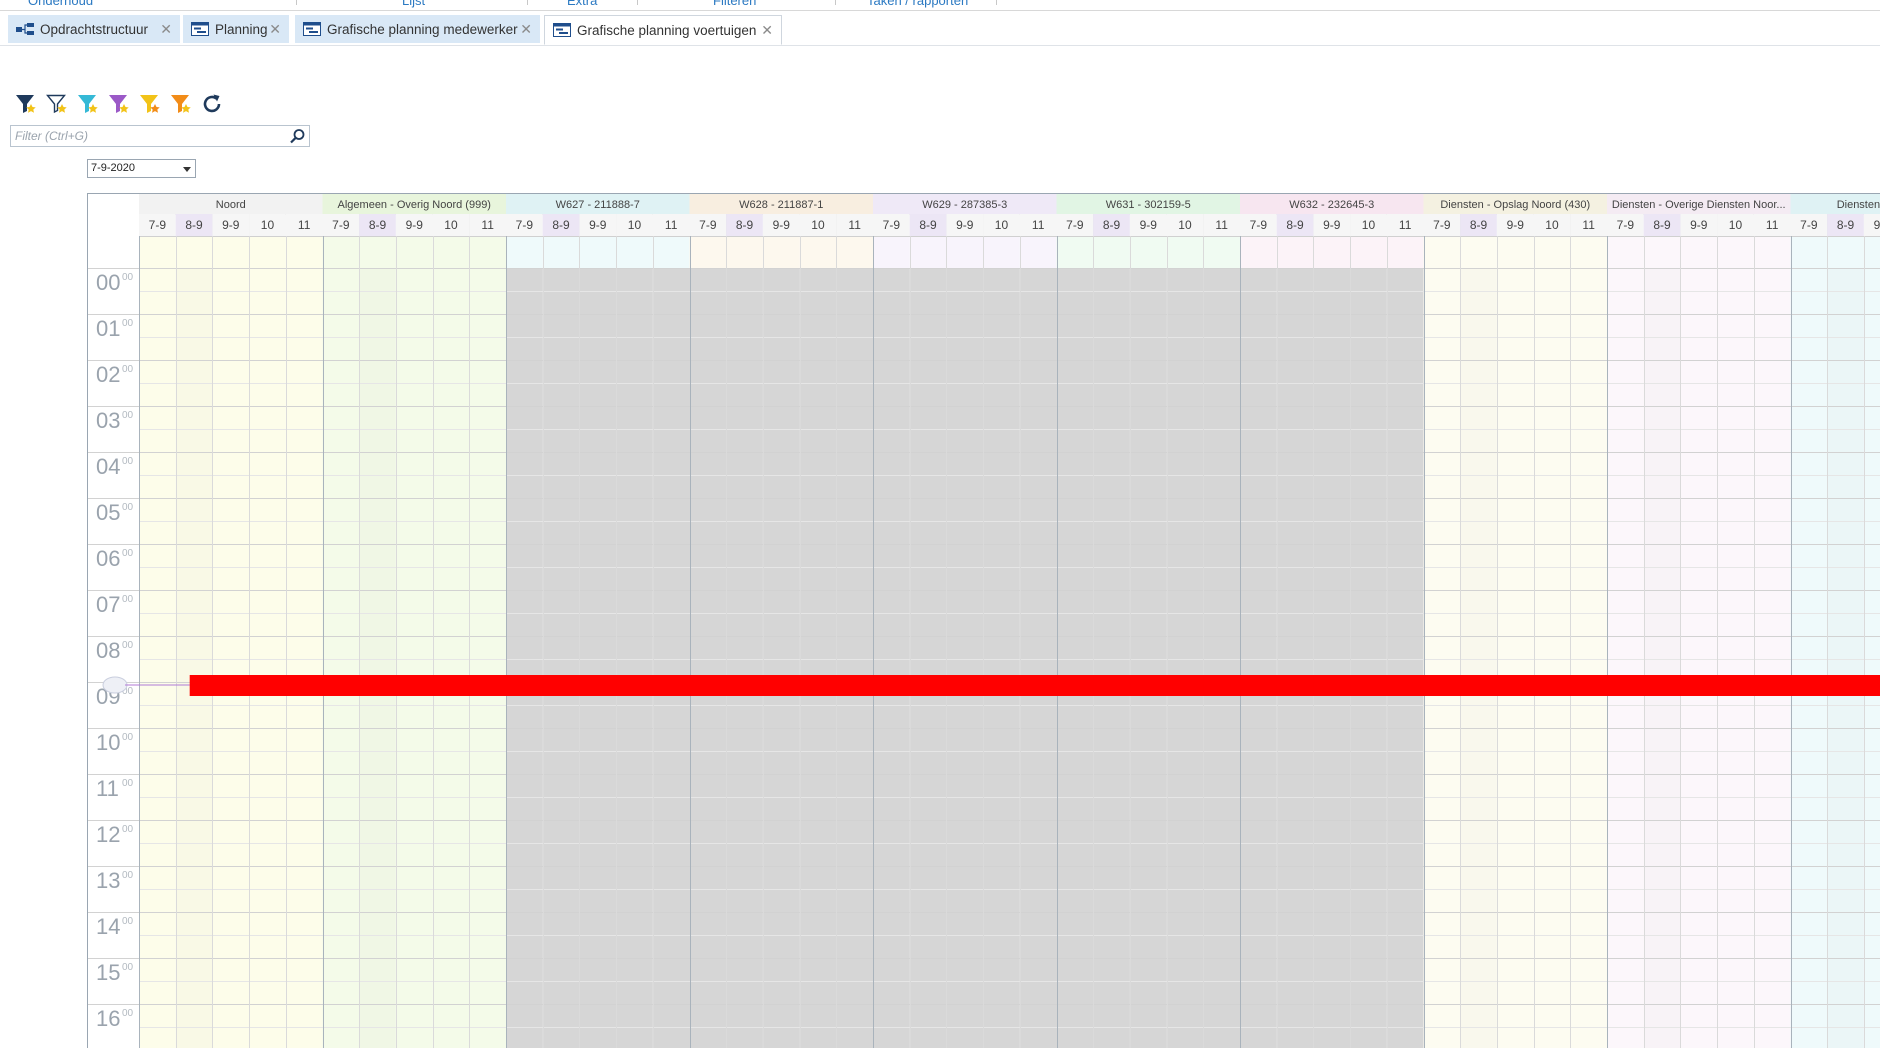 This screenshot has height=1048, width=1880. What do you see at coordinates (60, 4) in the screenshot?
I see `ribbon-item-onderhoud: Onderhoud` at bounding box center [60, 4].